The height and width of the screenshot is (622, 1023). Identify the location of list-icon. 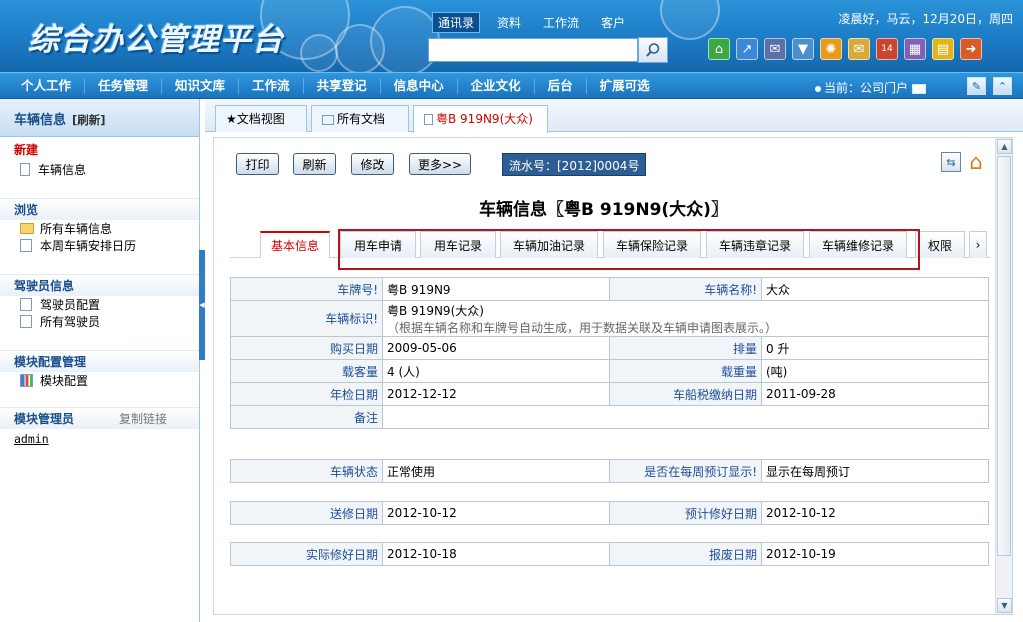
(26, 321).